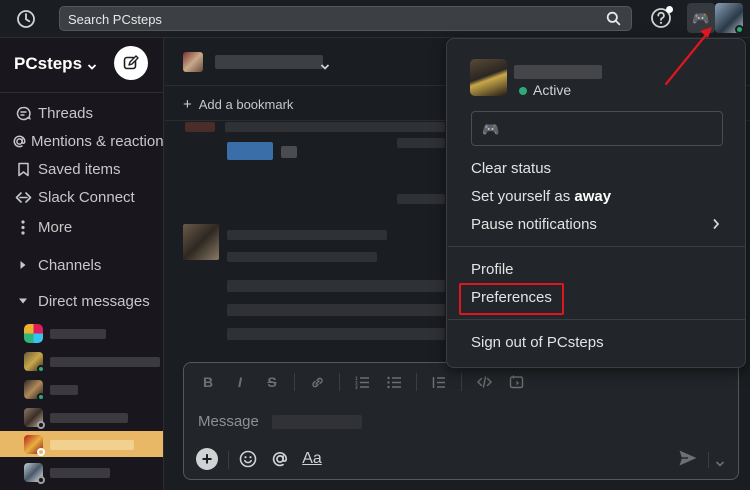  Describe the element at coordinates (541, 196) in the screenshot. I see `menu-item-set-away: Set yourself as away` at that location.